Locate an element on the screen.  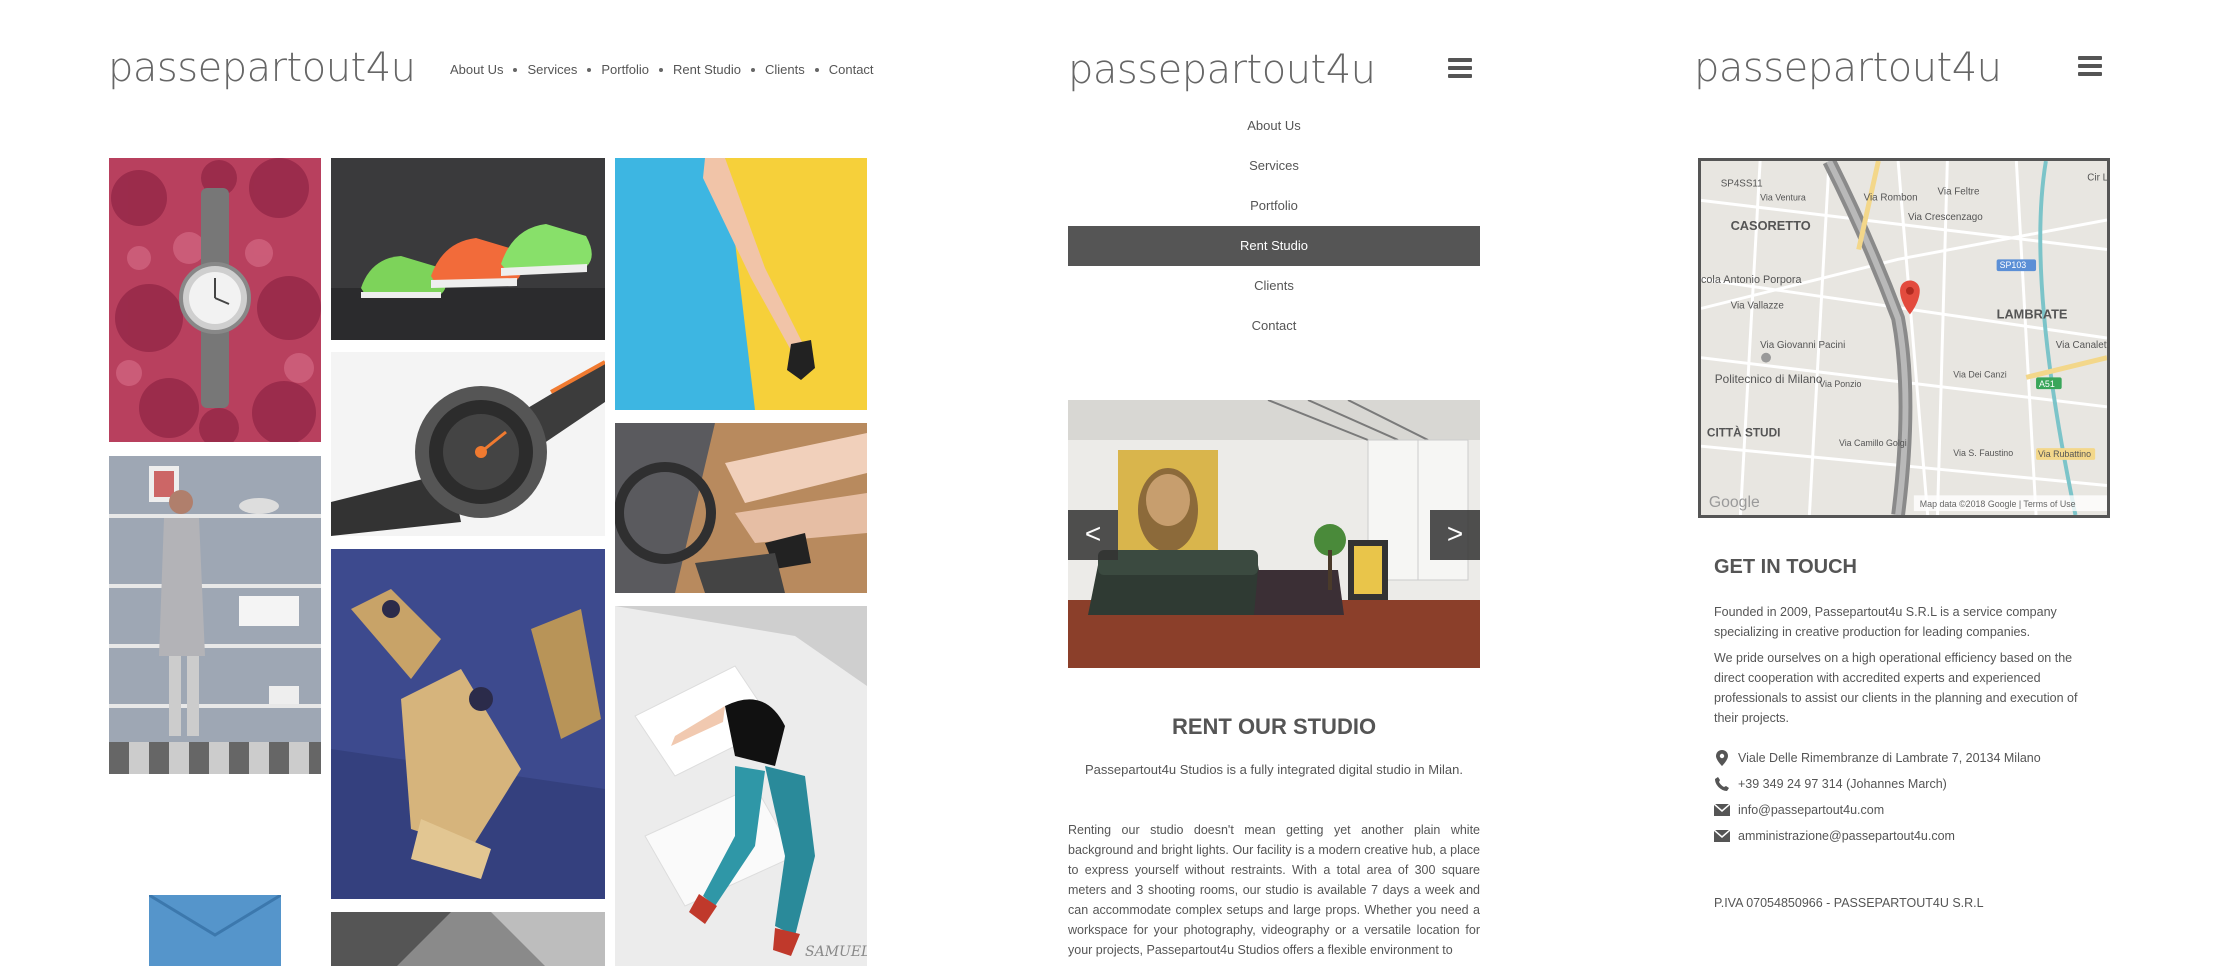
watch-flowers-image is located at coordinates (215, 300).